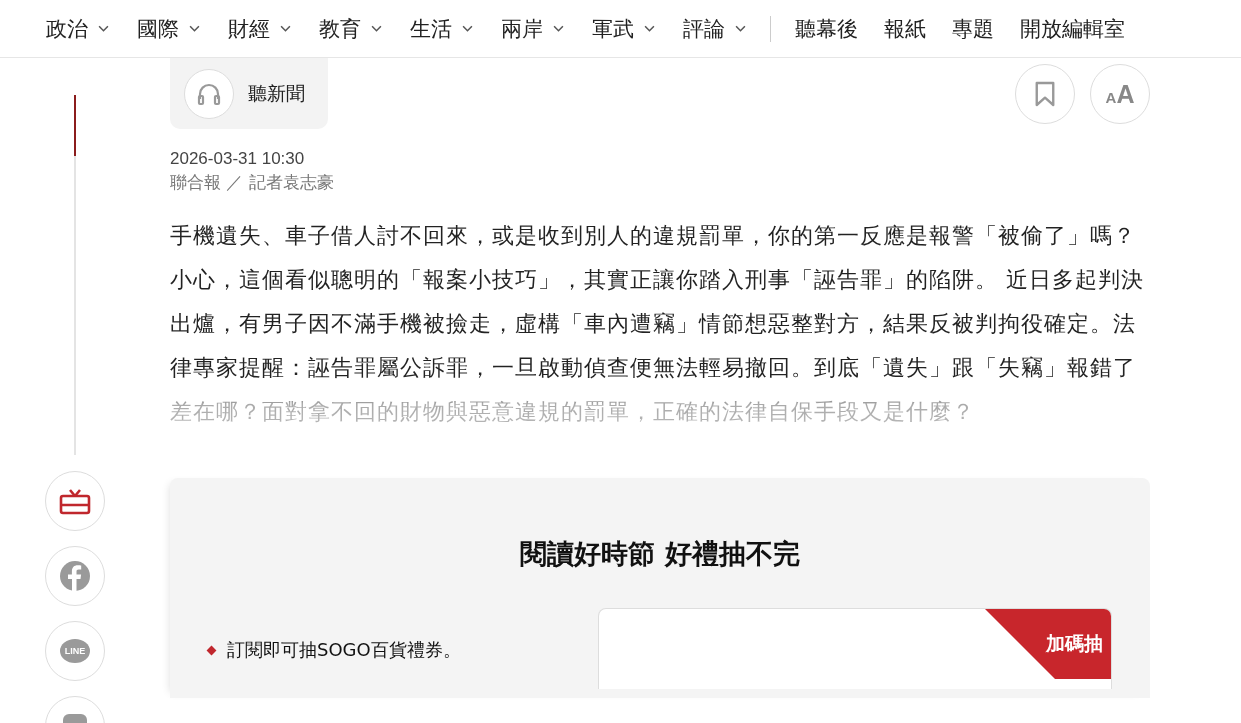  I want to click on nav-menu-item: 教育, so click(350, 28).